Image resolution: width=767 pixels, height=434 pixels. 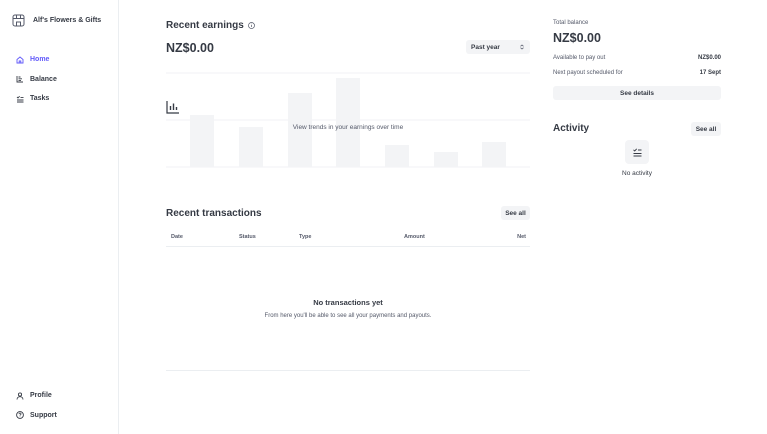 I want to click on help-icon, so click(x=20, y=415).